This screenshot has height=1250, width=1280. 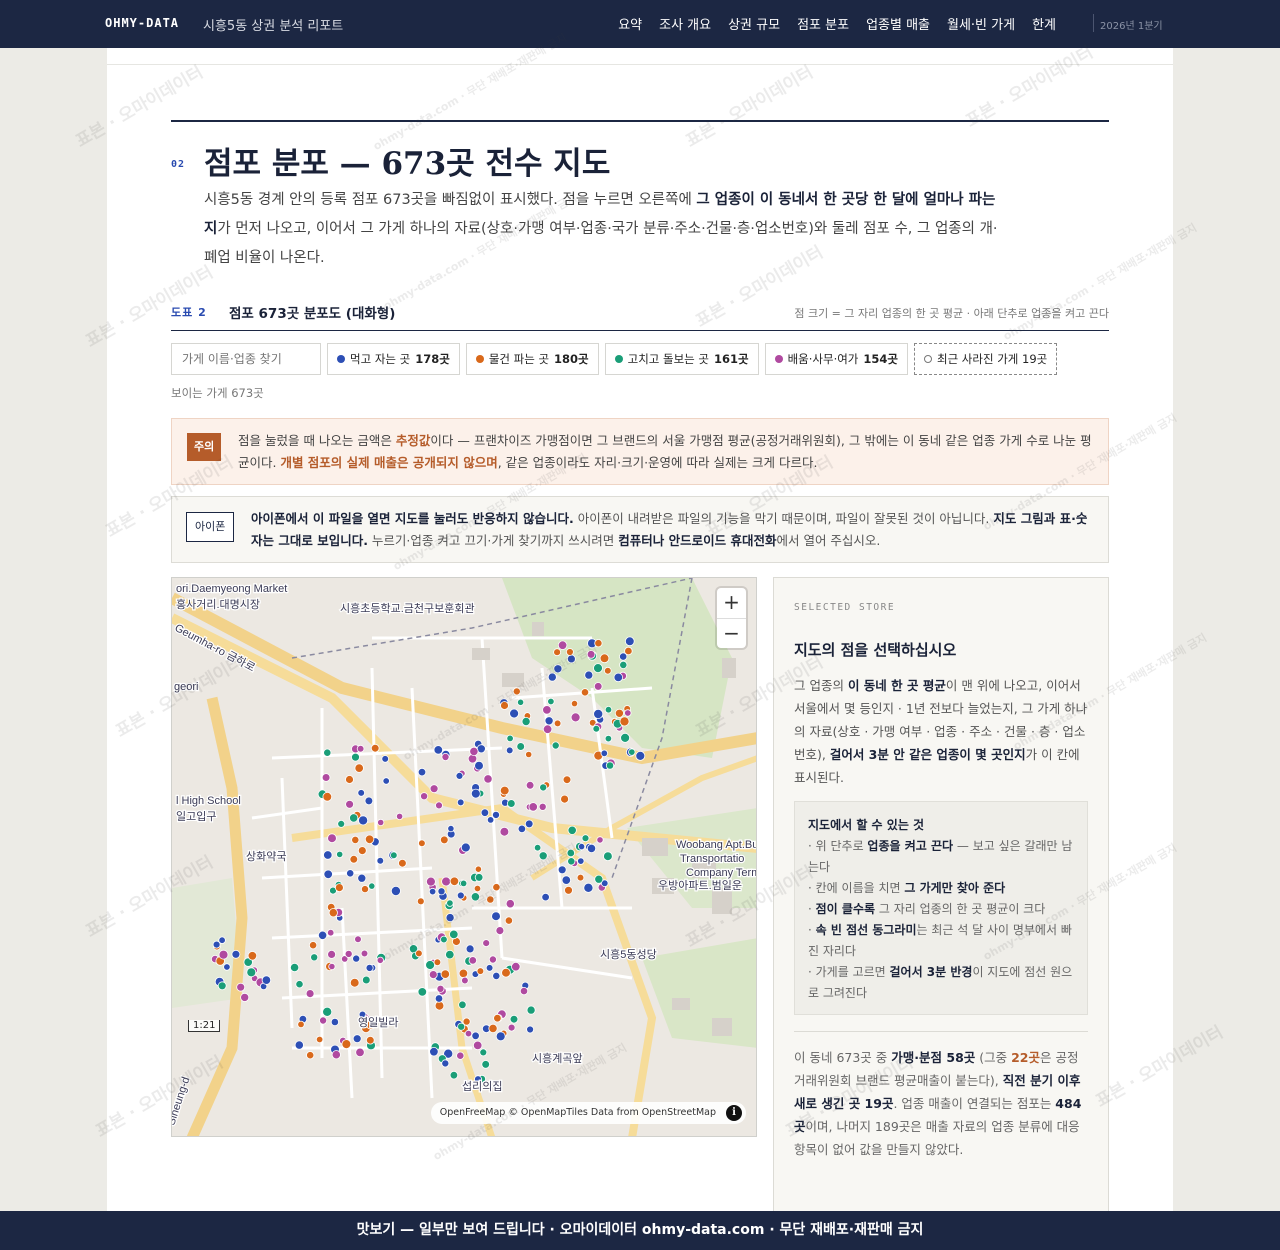 What do you see at coordinates (1044, 23) in the screenshot?
I see `nav-link-limits: 한계` at bounding box center [1044, 23].